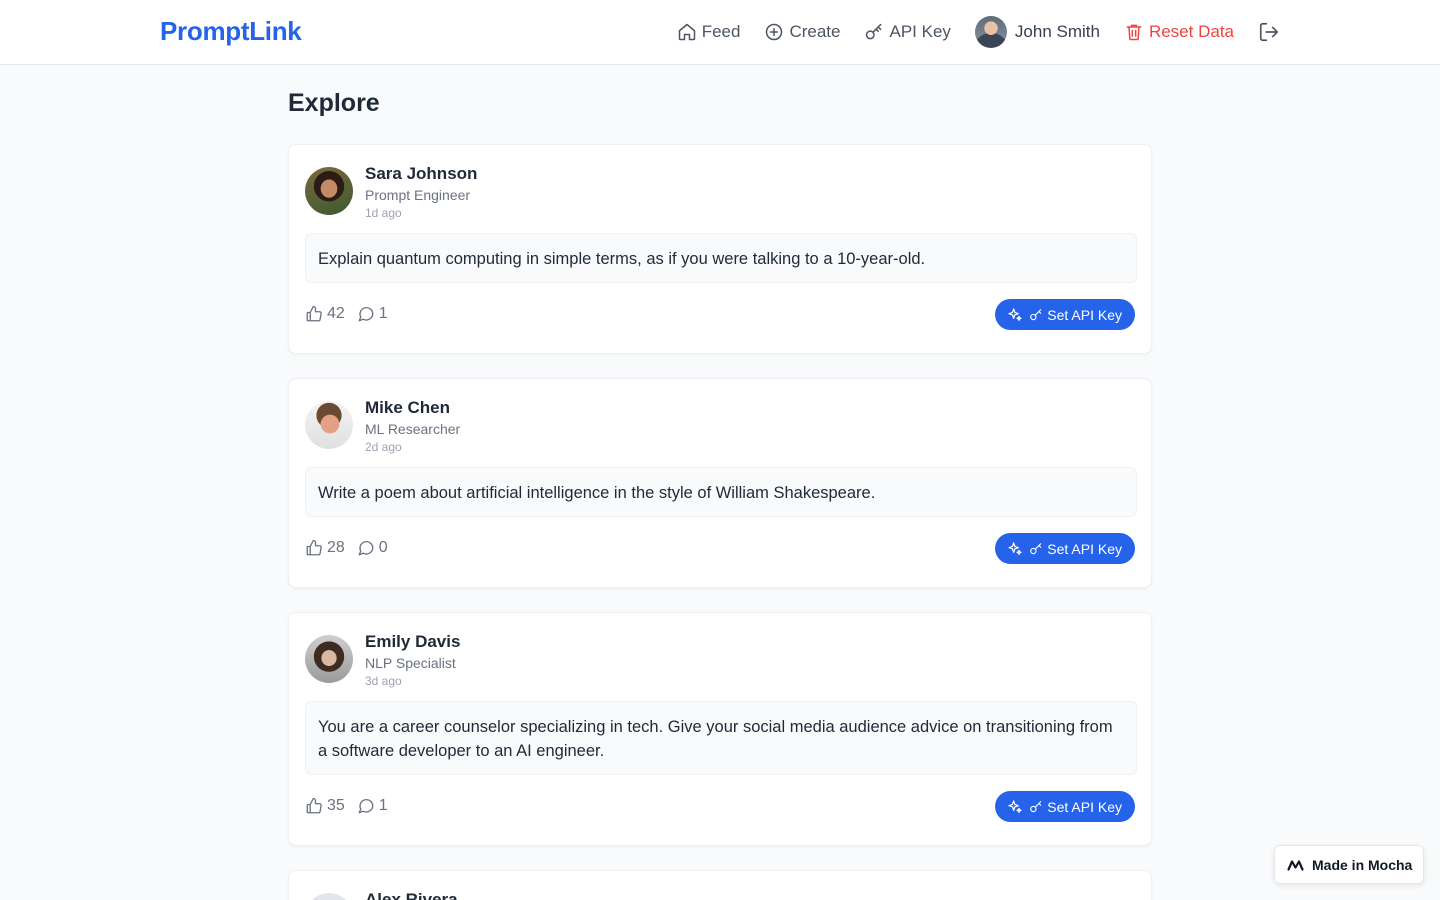 Image resolution: width=1440 pixels, height=900 pixels. Describe the element at coordinates (407, 408) in the screenshot. I see `author-name: Mike Chen` at that location.